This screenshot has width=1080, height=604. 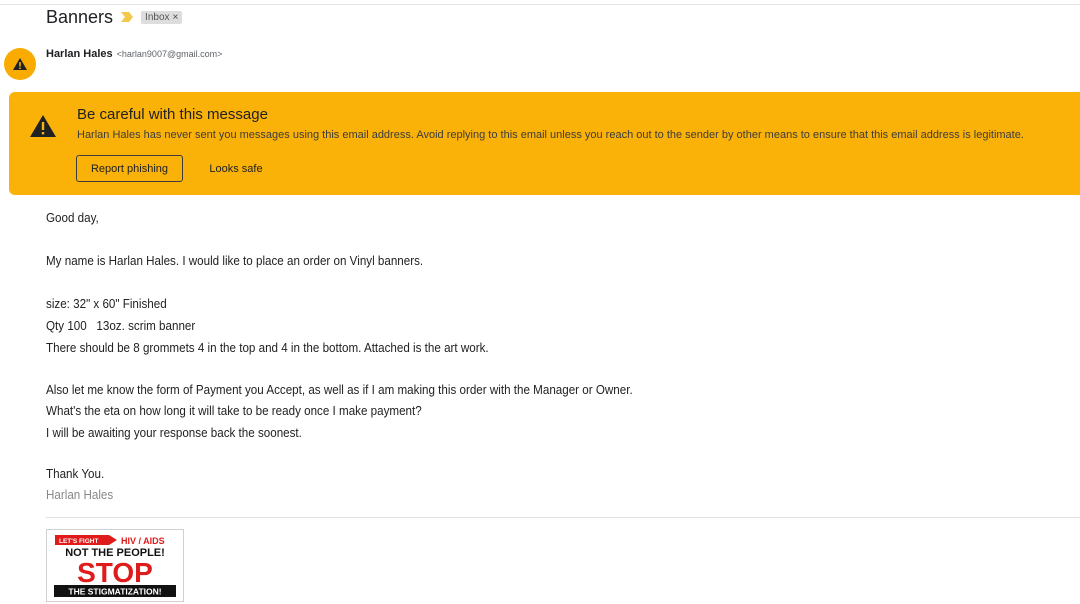 What do you see at coordinates (236, 168) in the screenshot?
I see `looks-safe-button: Looks safe` at bounding box center [236, 168].